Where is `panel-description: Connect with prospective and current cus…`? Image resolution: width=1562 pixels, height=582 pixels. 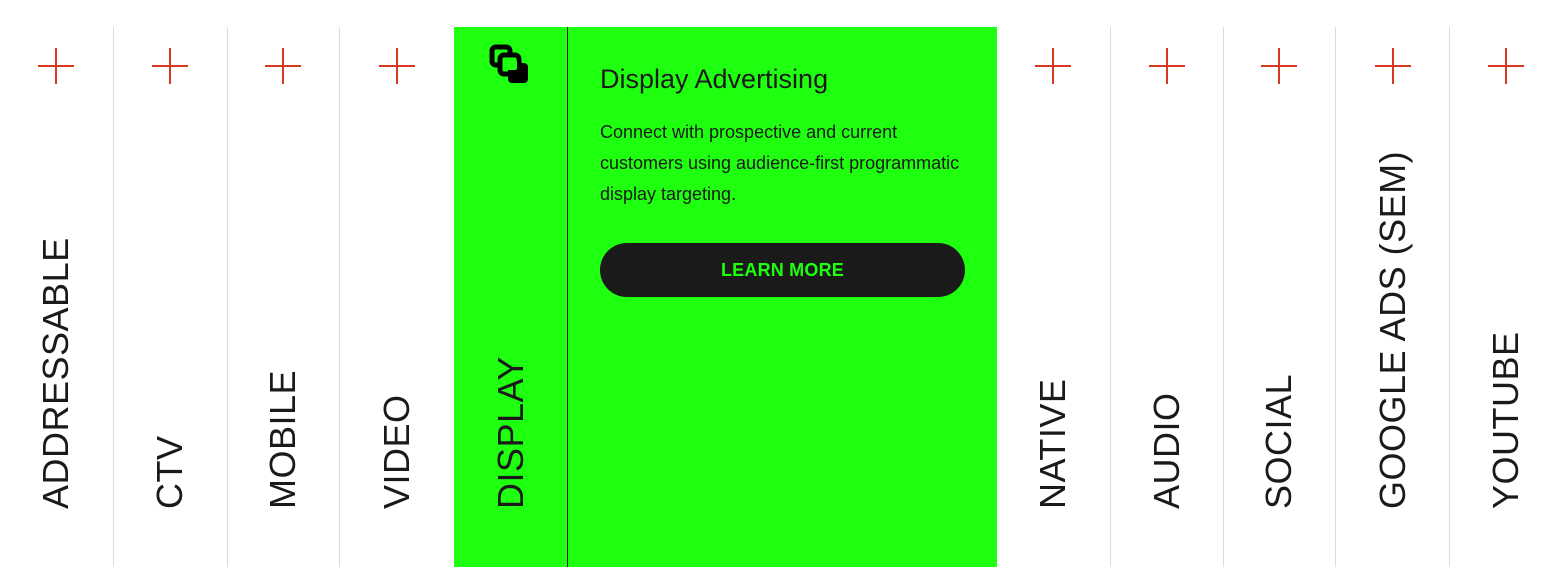 panel-description: Connect with prospective and current cus… is located at coordinates (779, 163).